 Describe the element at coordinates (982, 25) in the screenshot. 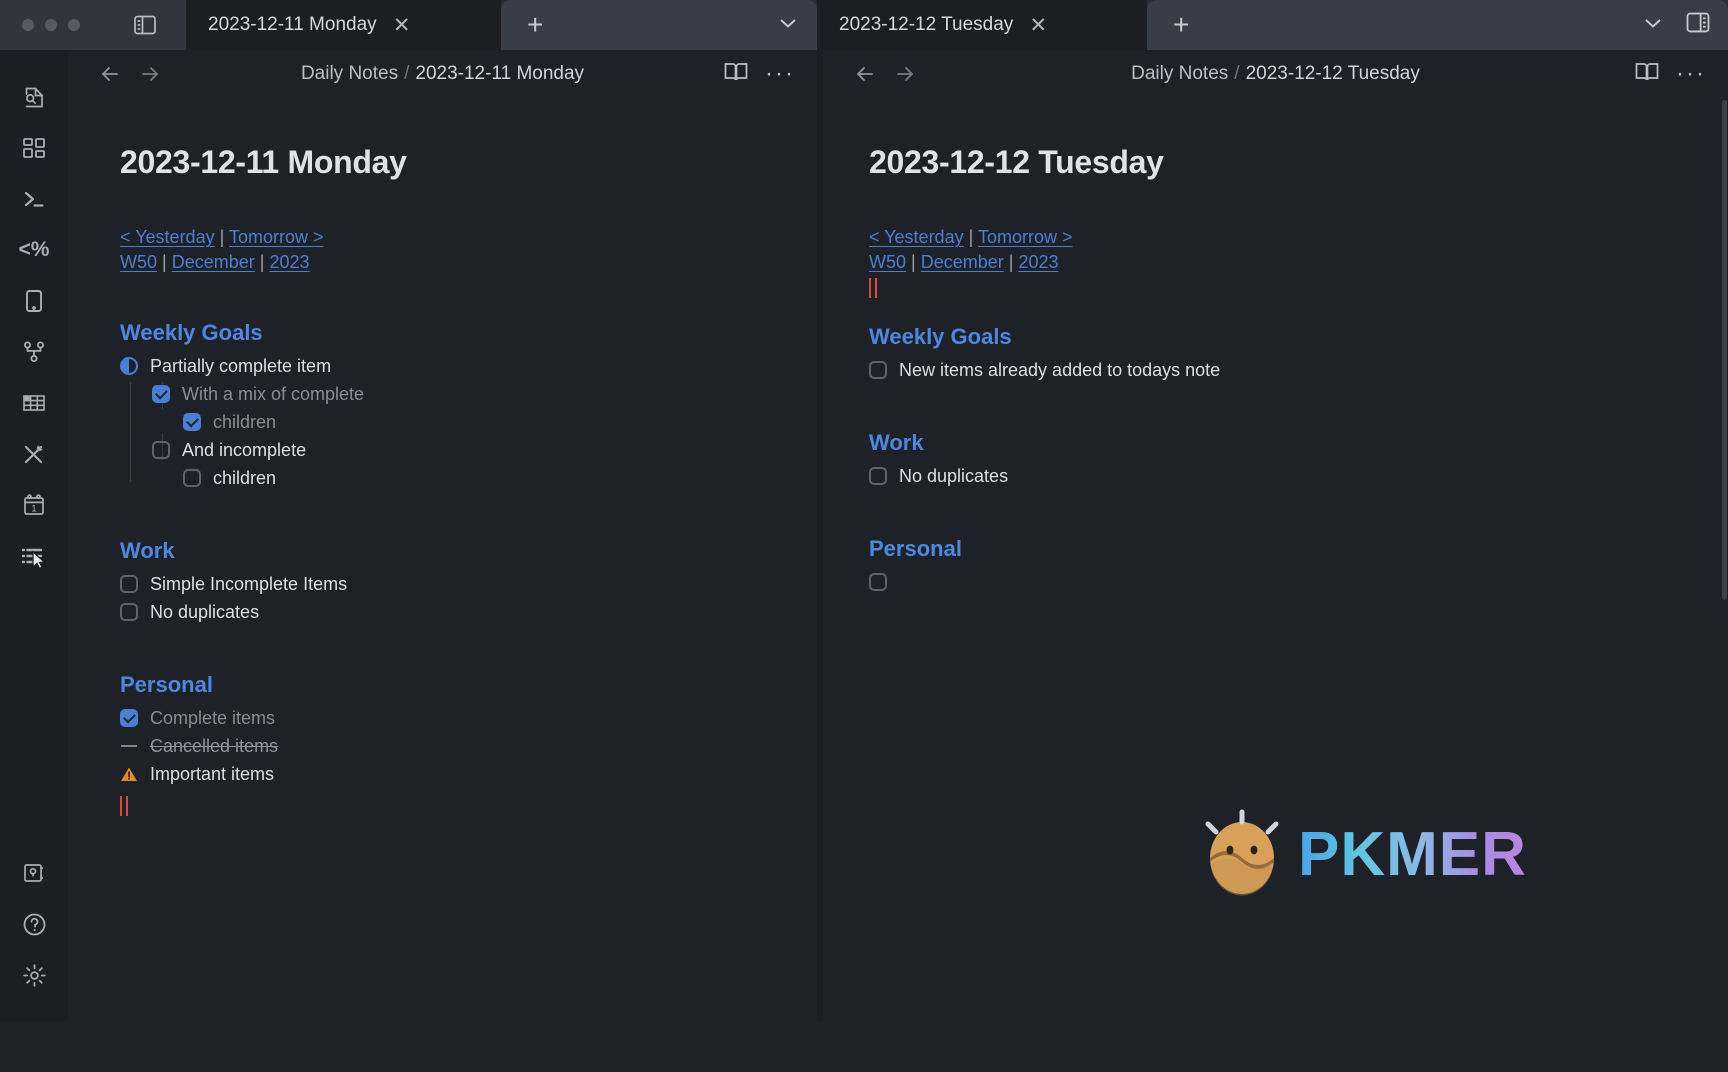

I see `tab-2023-12-12-tuesday: 2023-12-12 Tuesday ✕` at that location.